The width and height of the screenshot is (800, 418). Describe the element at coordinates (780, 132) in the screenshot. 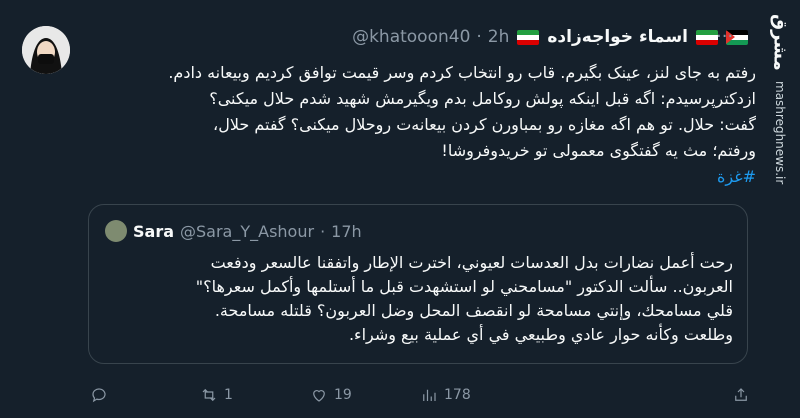

I see `watermark-url: mashreghnews.ir` at that location.